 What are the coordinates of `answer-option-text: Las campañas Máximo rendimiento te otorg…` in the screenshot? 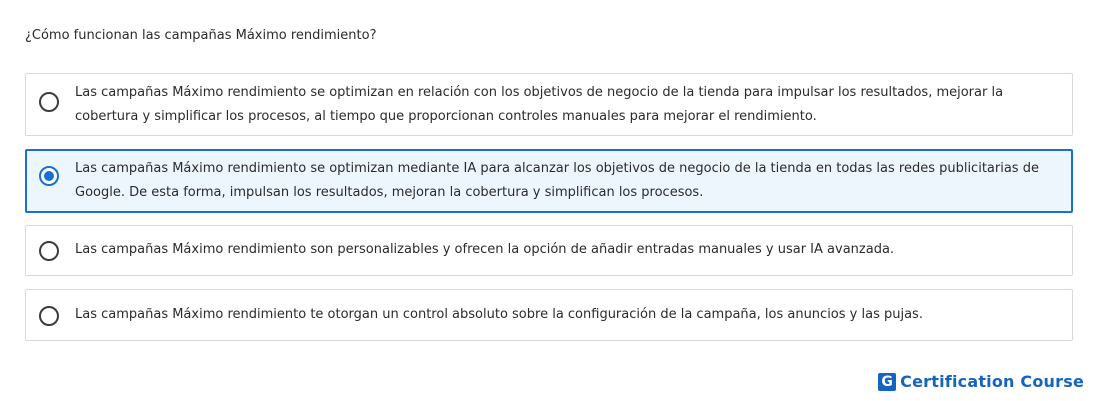 It's located at (499, 314).